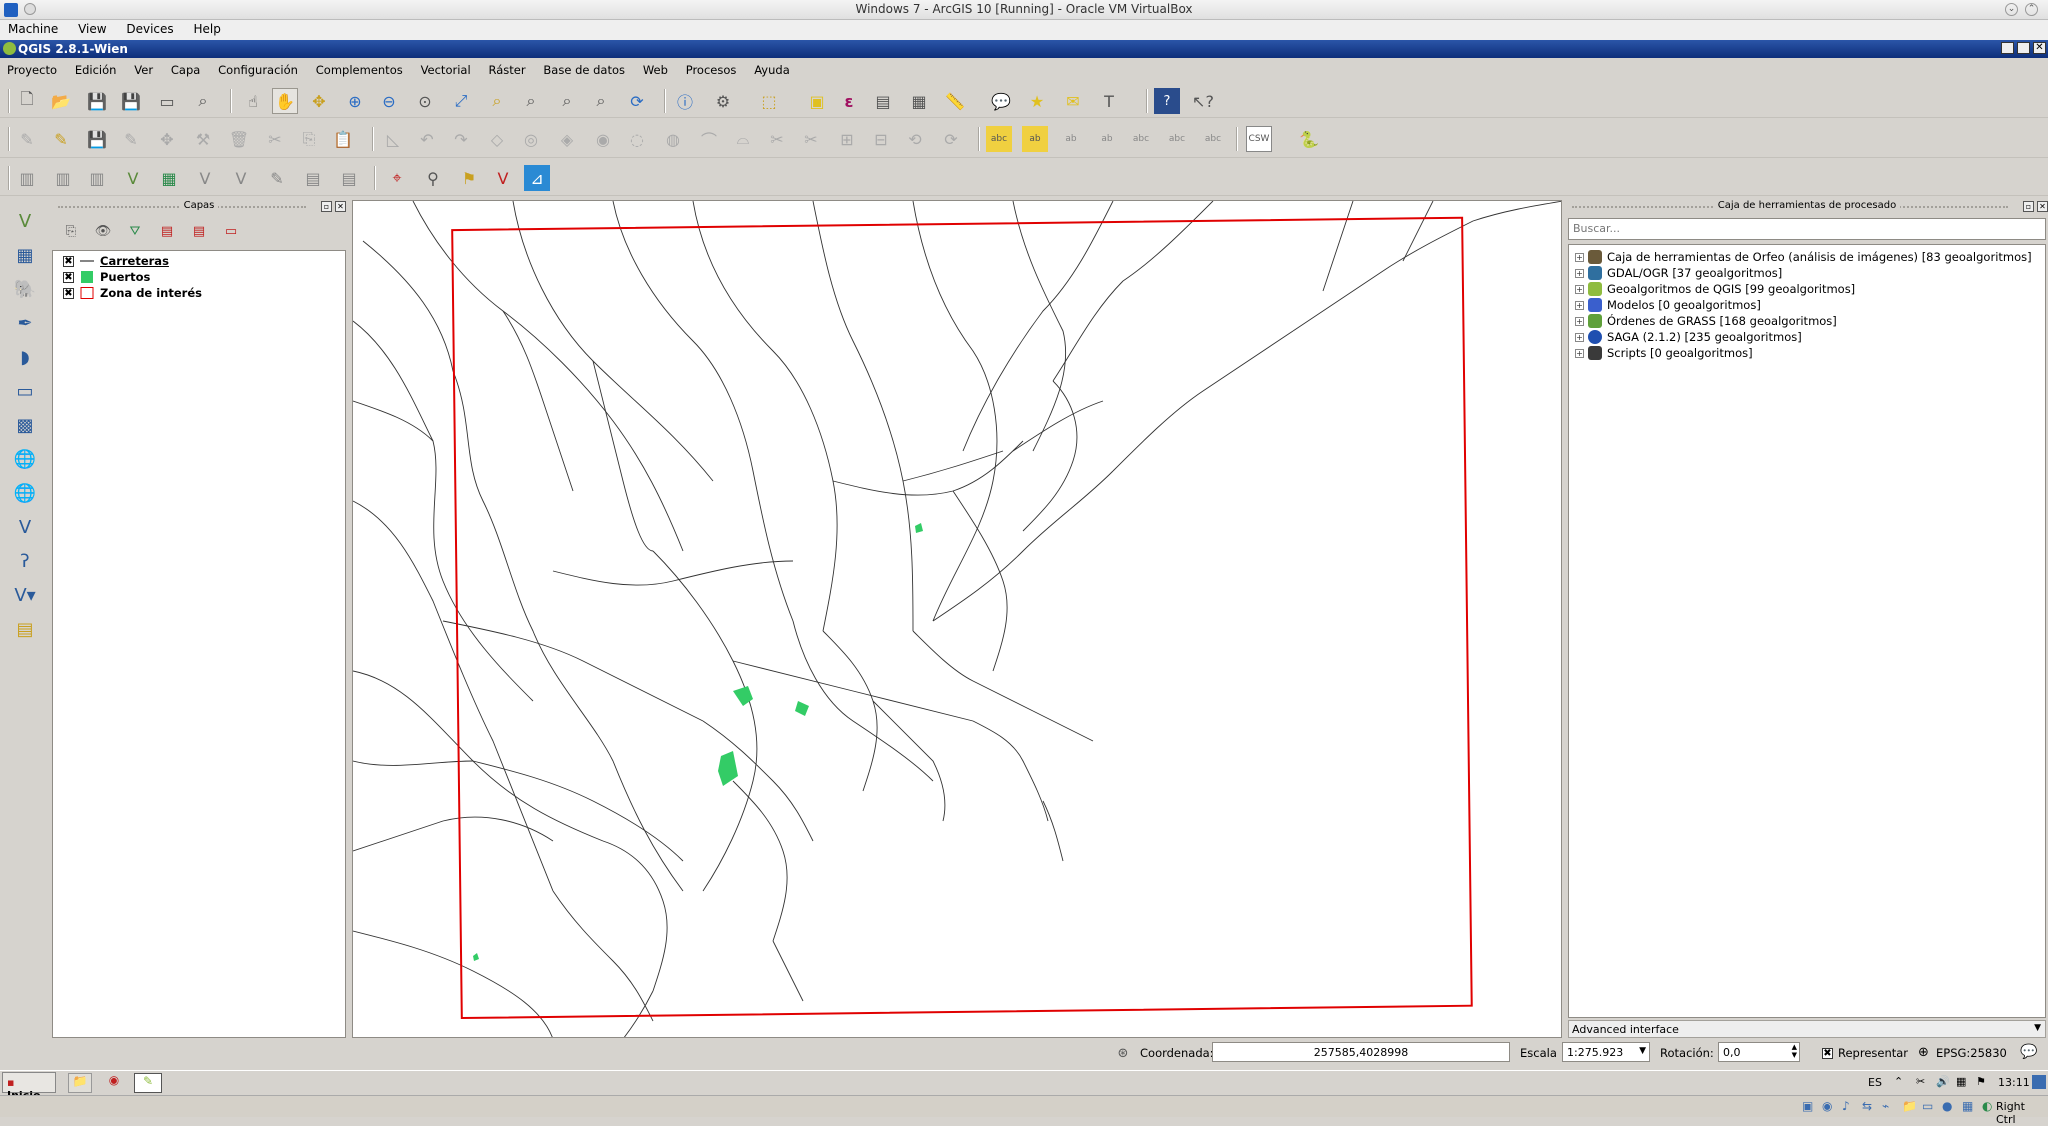 The image size is (2048, 1126). What do you see at coordinates (427, 139) in the screenshot?
I see `undo-icon: ↶` at bounding box center [427, 139].